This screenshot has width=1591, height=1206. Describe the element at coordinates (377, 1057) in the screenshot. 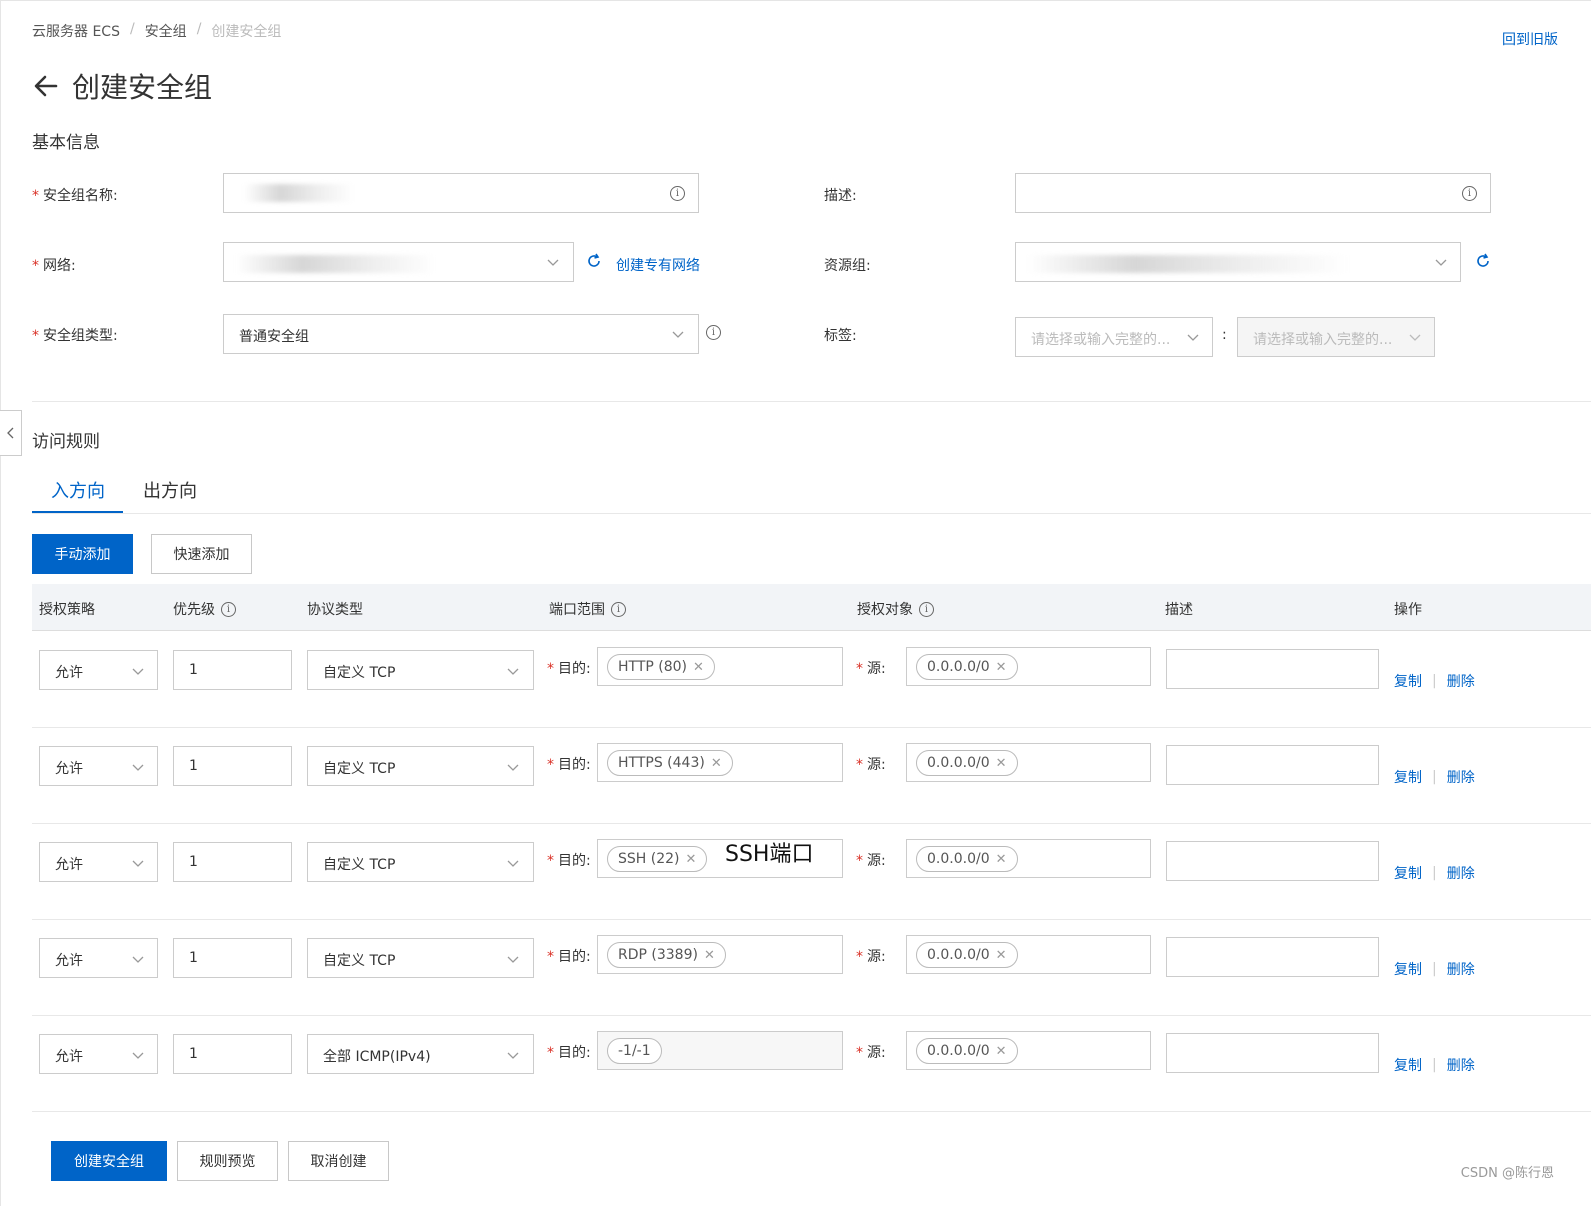

I see `protocol-value: 全部 ICMP(IPv4)` at that location.